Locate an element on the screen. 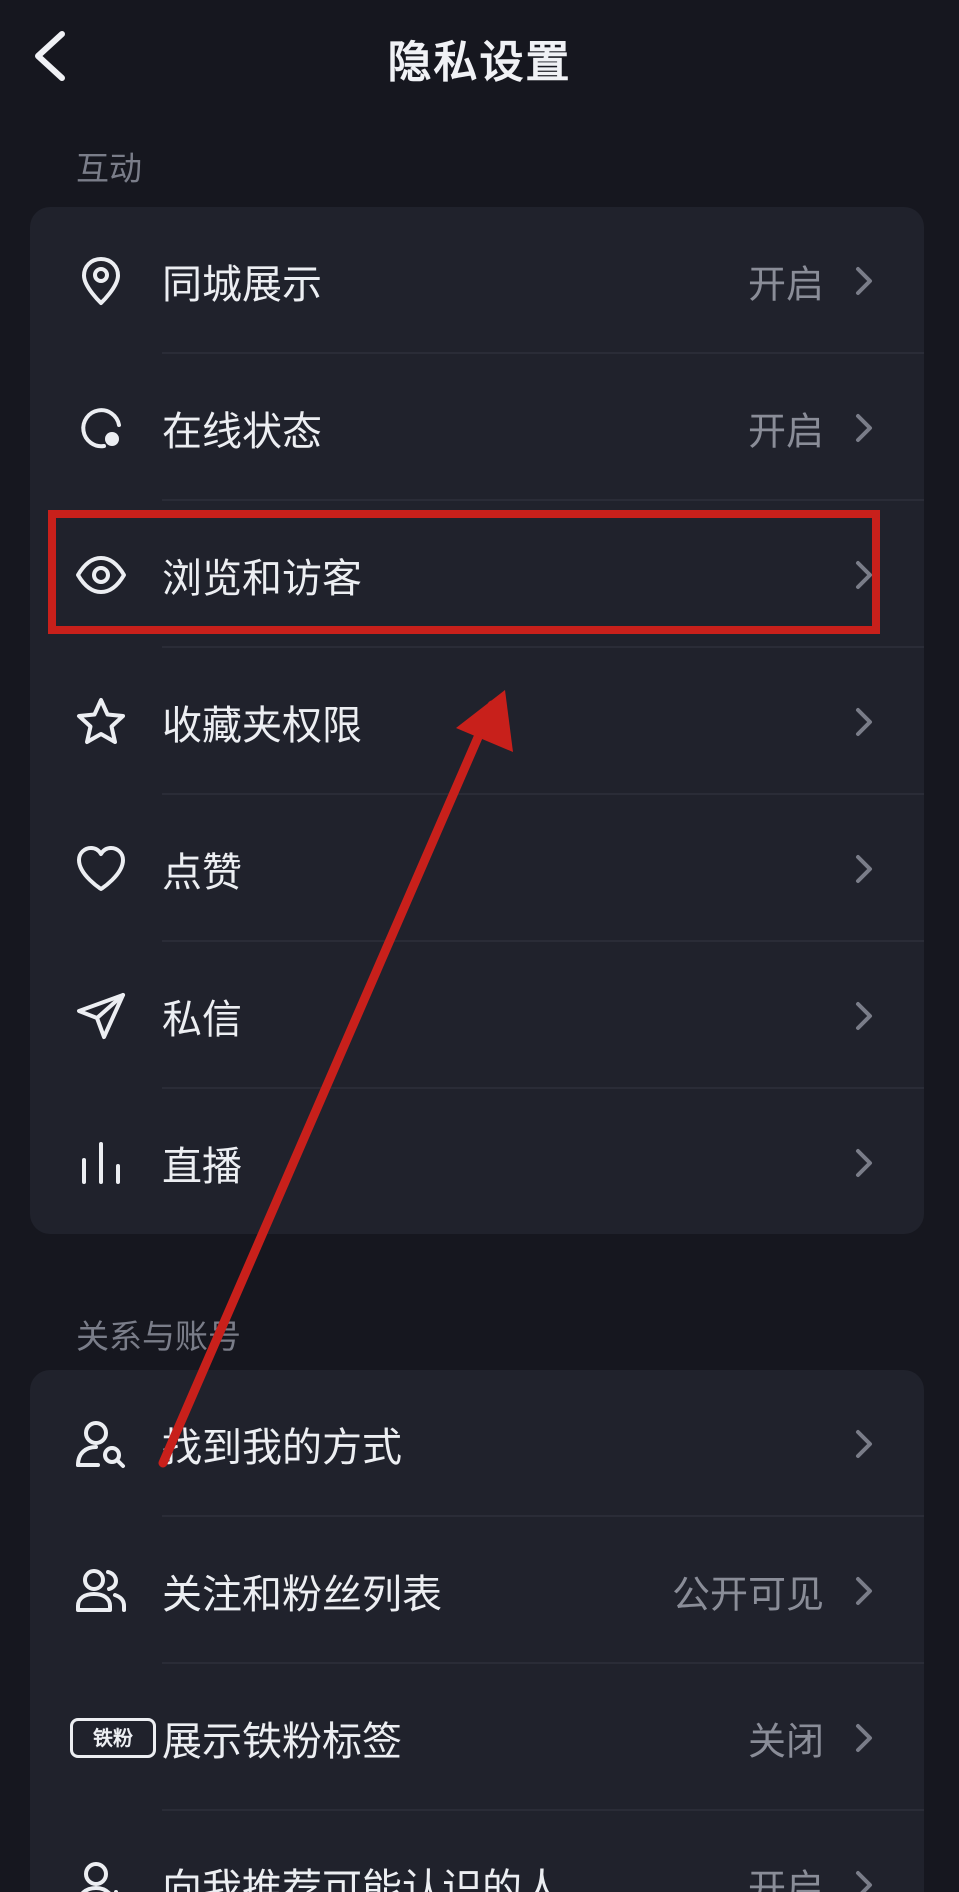  setting-label: 在线状态 is located at coordinates (242, 431).